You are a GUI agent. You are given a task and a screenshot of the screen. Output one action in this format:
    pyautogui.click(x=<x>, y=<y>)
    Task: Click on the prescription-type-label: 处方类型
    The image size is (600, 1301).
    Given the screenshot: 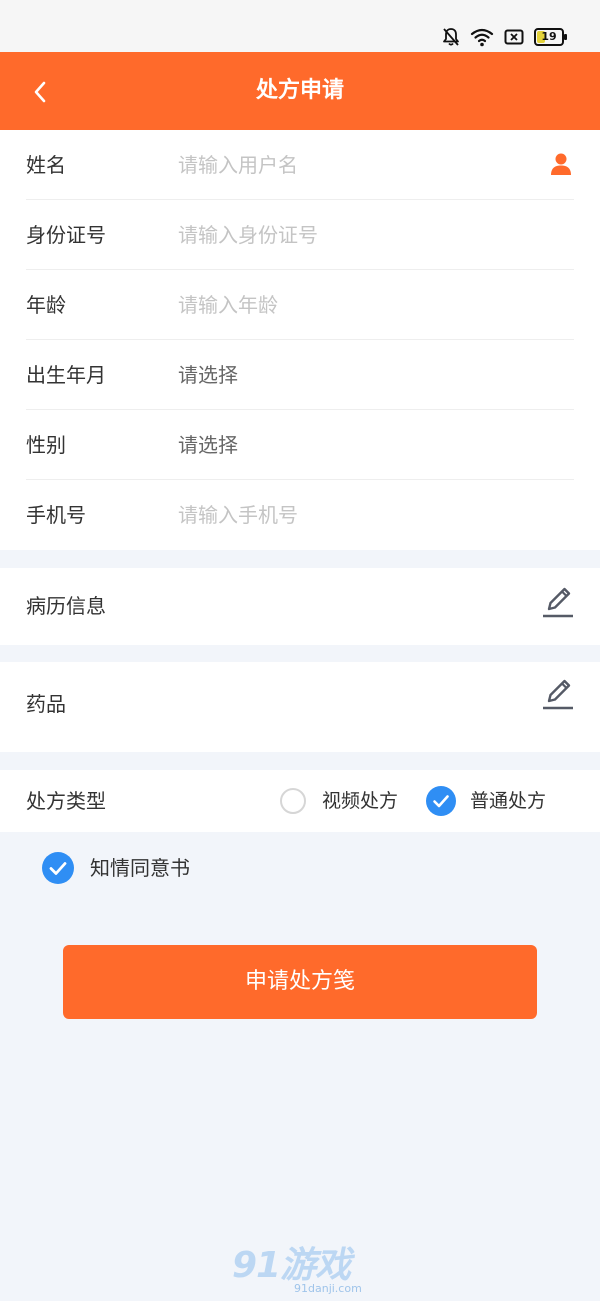 What is the action you would take?
    pyautogui.click(x=66, y=801)
    